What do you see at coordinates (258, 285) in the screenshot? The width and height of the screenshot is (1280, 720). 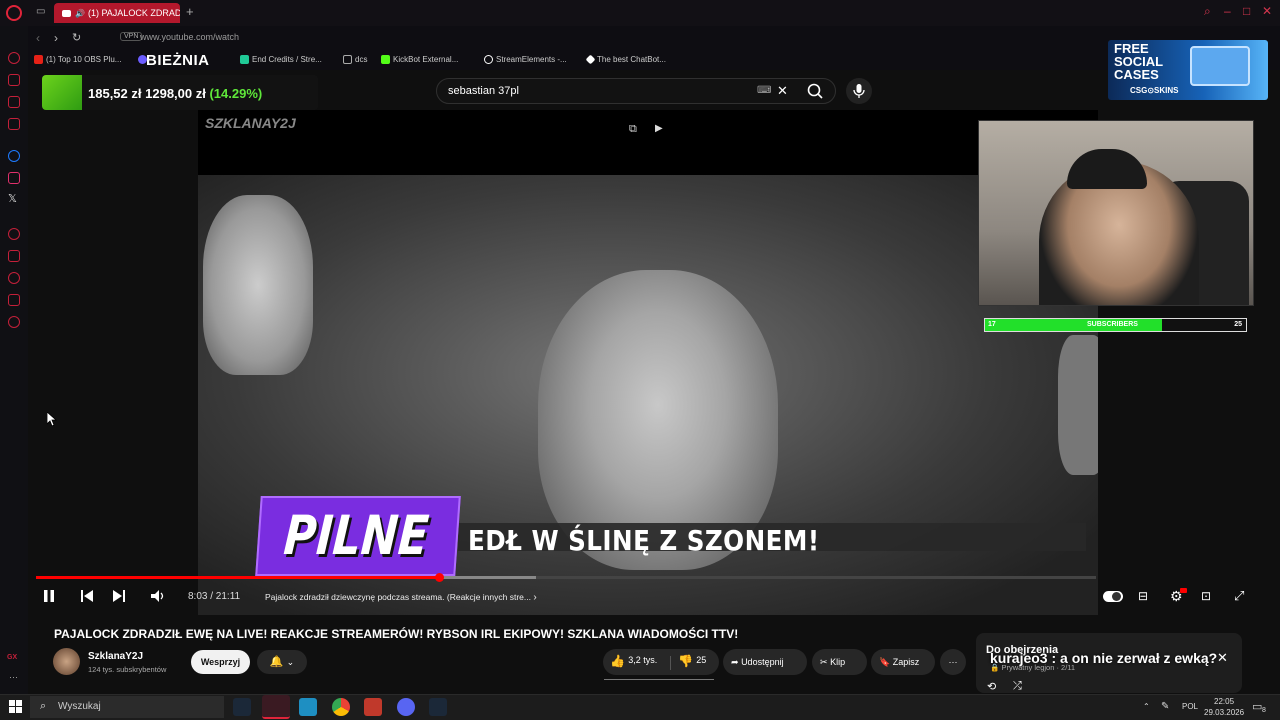 I see `video-hand` at bounding box center [258, 285].